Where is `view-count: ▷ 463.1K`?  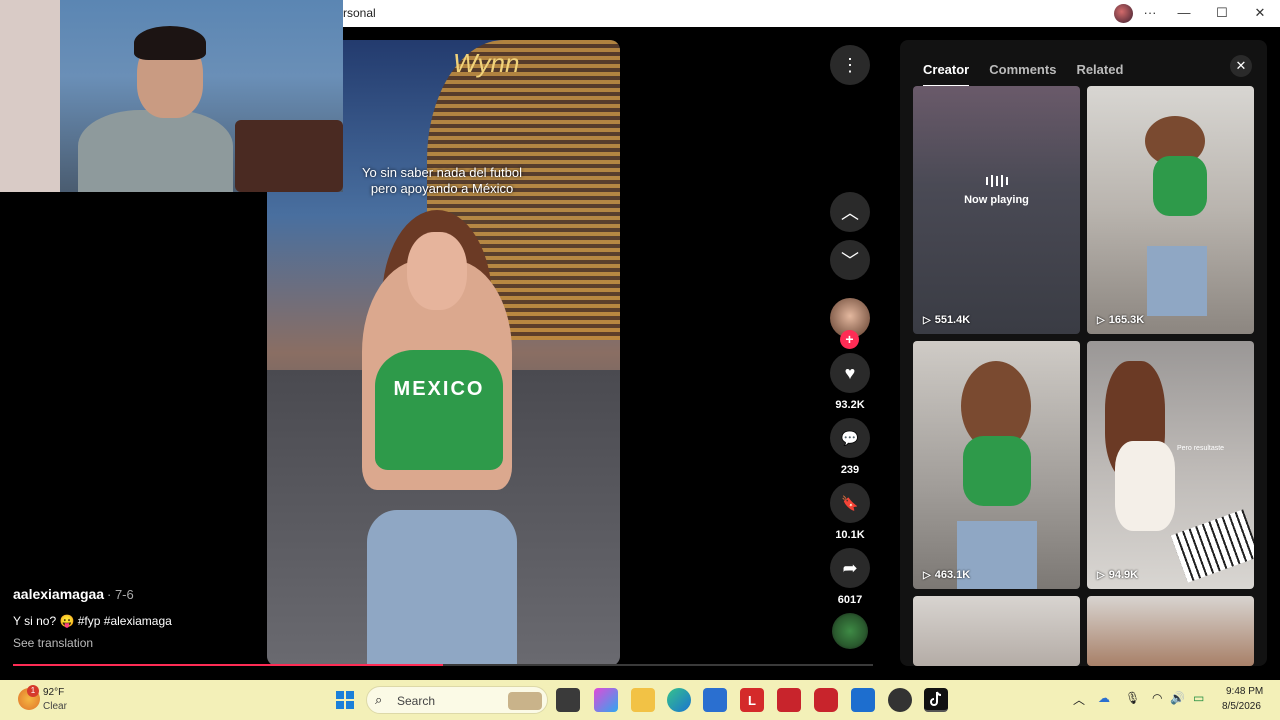 view-count: ▷ 463.1K is located at coordinates (946, 575).